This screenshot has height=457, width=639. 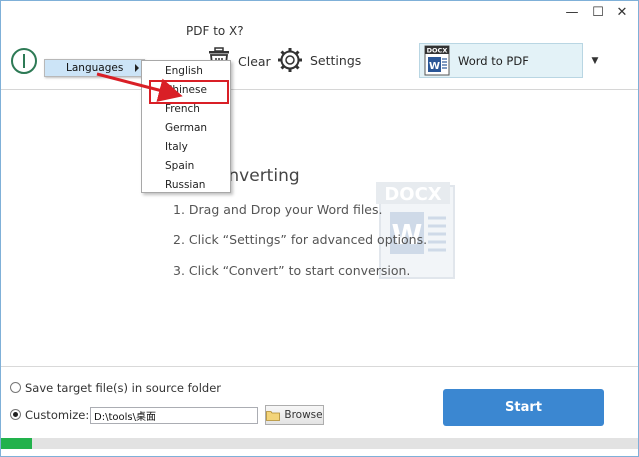 What do you see at coordinates (186, 147) in the screenshot?
I see `language-italy: Italy` at bounding box center [186, 147].